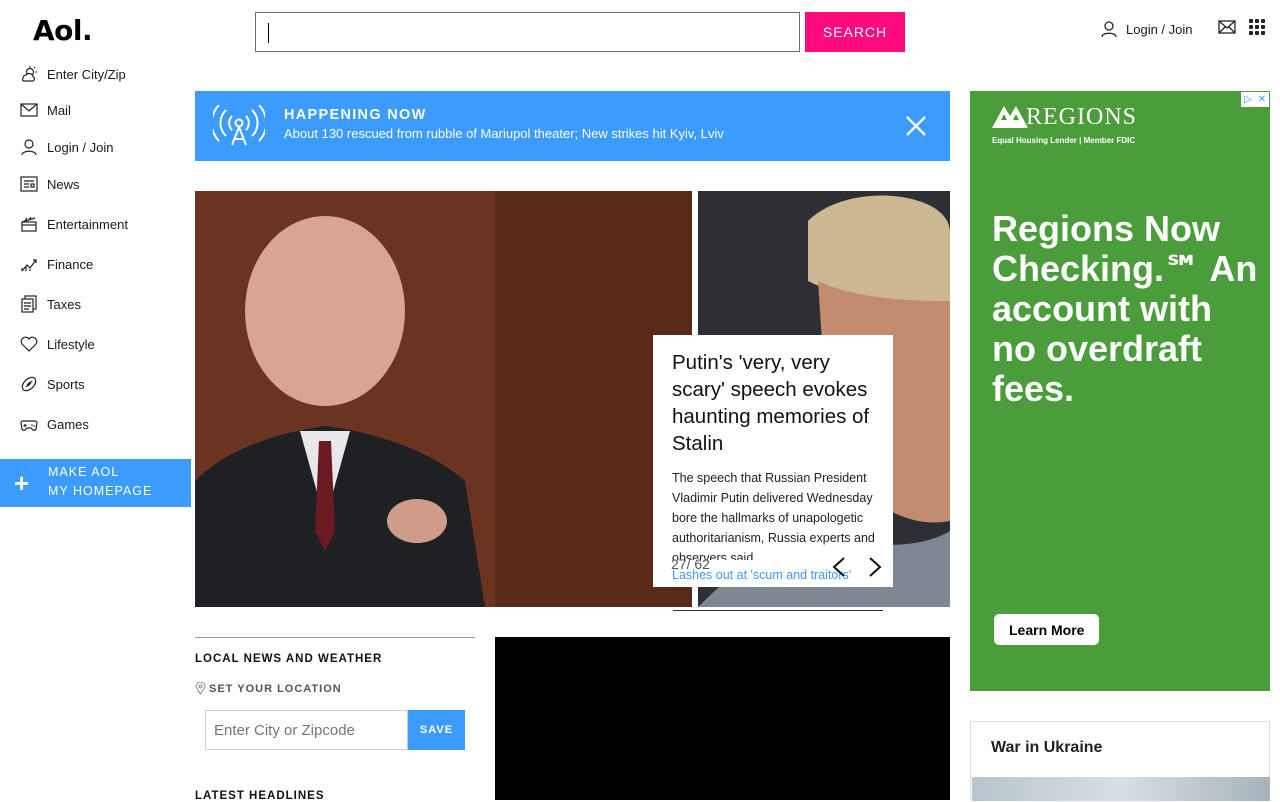 The height and width of the screenshot is (802, 1280). I want to click on broadcast-icon, so click(239, 125).